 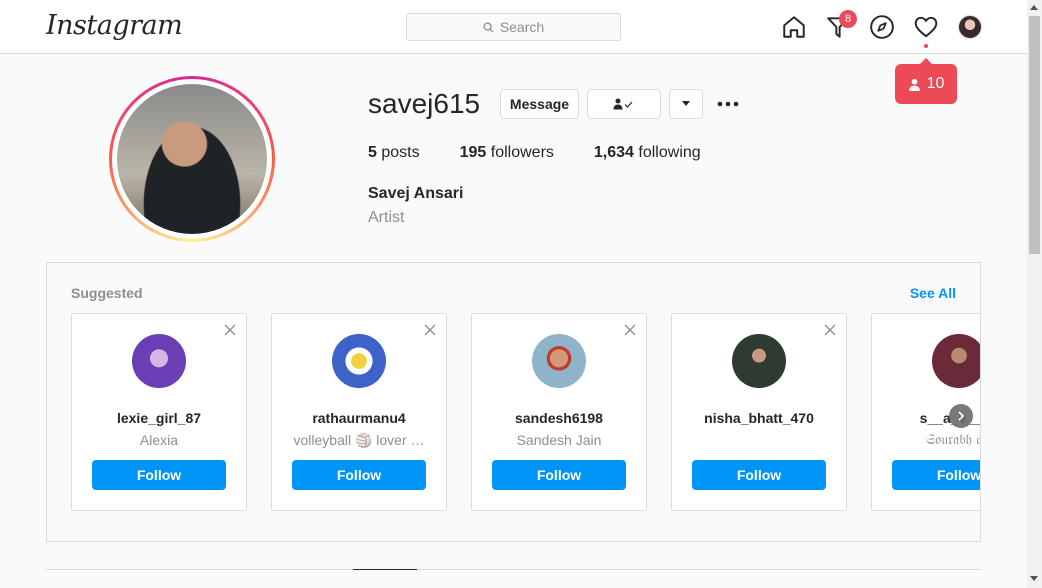 I want to click on suggestion-subtitle: Sandesh Jain, so click(x=559, y=440).